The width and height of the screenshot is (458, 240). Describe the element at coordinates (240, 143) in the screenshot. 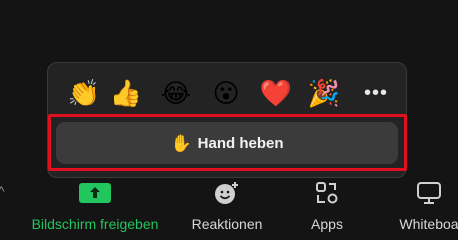

I see `raise-hand-label: Hand heben` at that location.